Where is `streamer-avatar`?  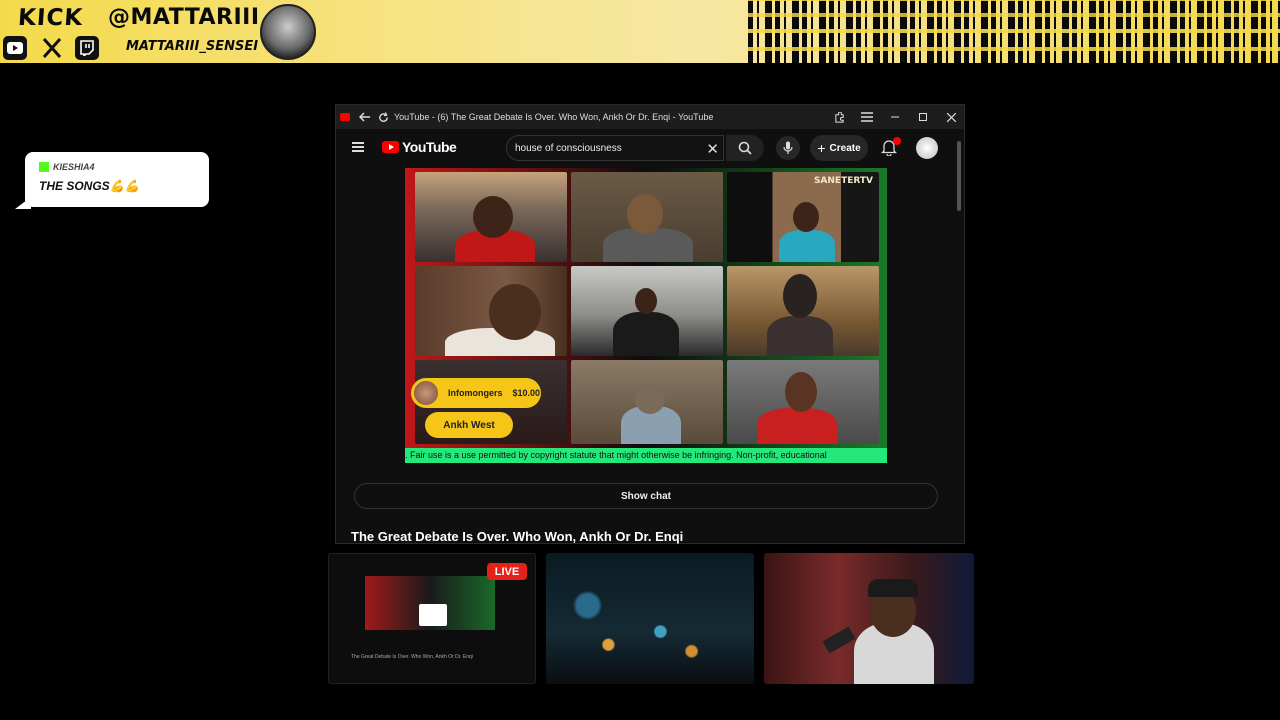
streamer-avatar is located at coordinates (288, 32).